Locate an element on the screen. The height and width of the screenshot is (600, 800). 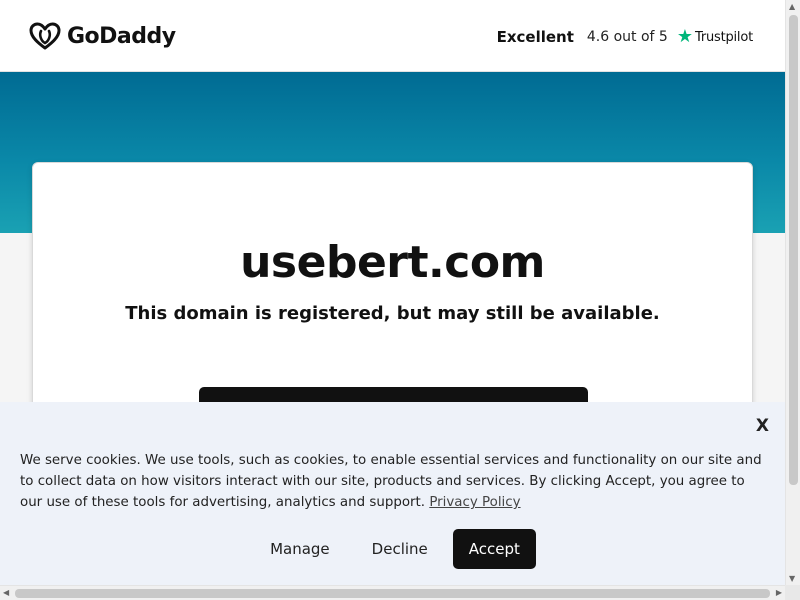
rating-score: 4.6 out of 5 is located at coordinates (627, 37).